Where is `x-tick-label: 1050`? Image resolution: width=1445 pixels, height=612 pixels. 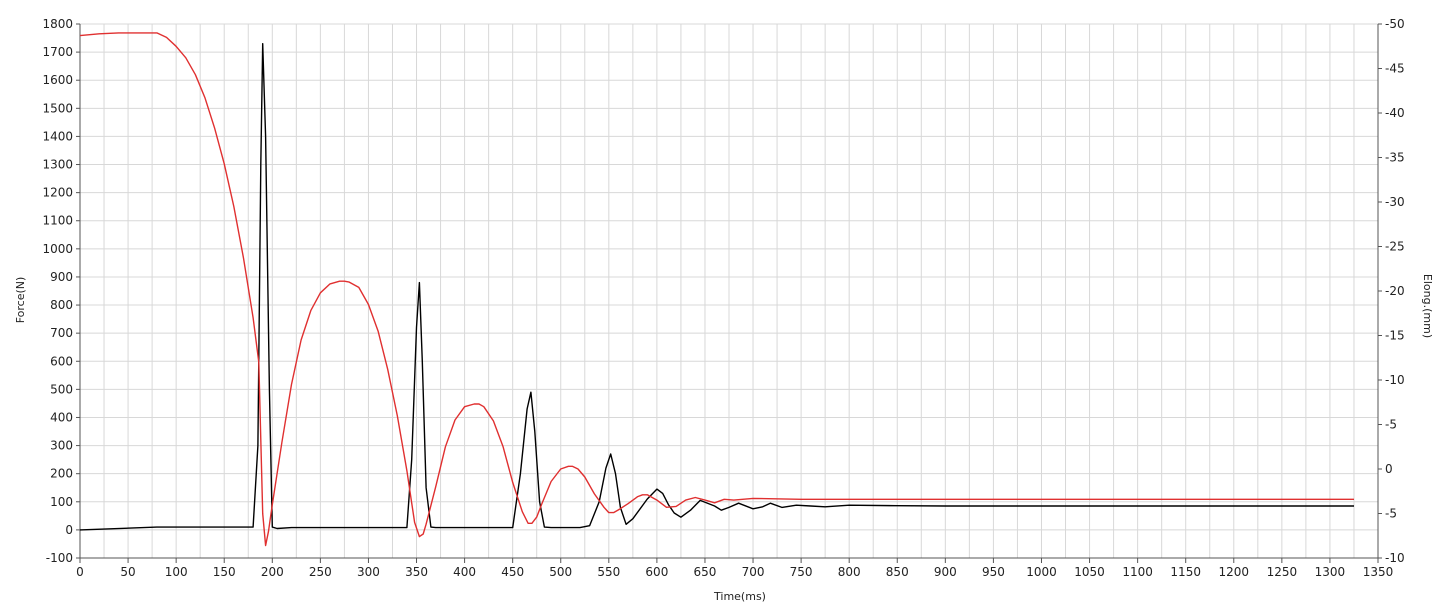 x-tick-label: 1050 is located at coordinates (1089, 572).